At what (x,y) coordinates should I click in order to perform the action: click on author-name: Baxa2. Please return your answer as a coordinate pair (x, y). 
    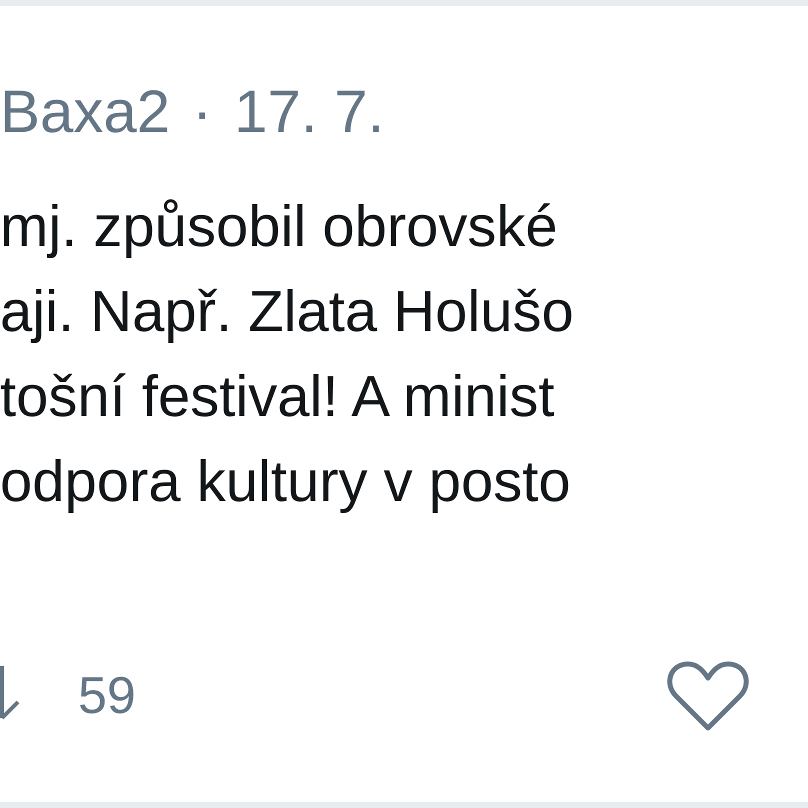
    Looking at the image, I should click on (85, 112).